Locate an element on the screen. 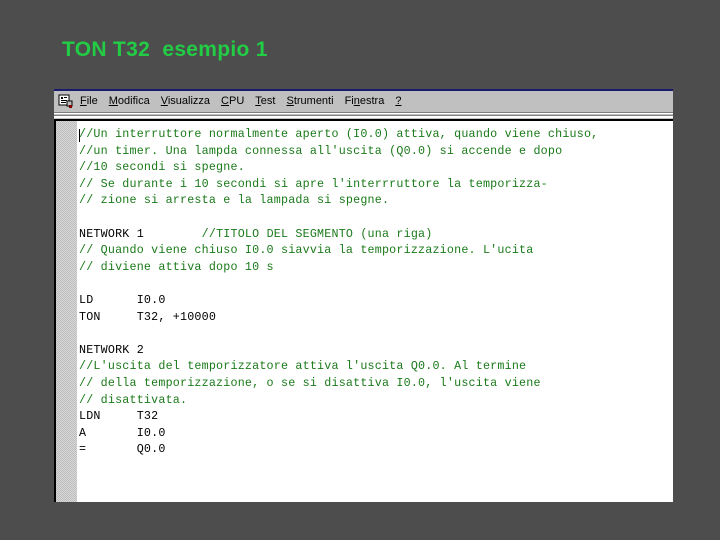 The height and width of the screenshot is (540, 720). menu-cpu: CPU is located at coordinates (232, 101).